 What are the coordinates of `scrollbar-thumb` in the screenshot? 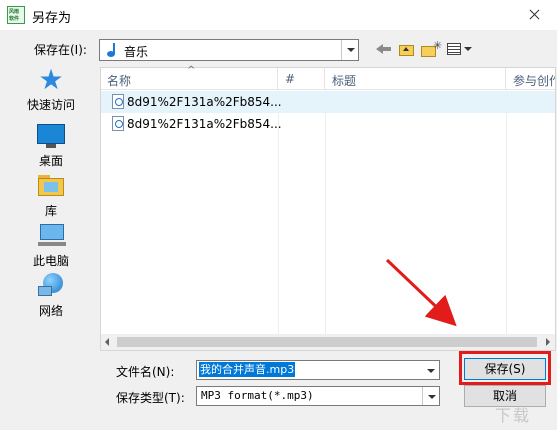 It's located at (327, 342).